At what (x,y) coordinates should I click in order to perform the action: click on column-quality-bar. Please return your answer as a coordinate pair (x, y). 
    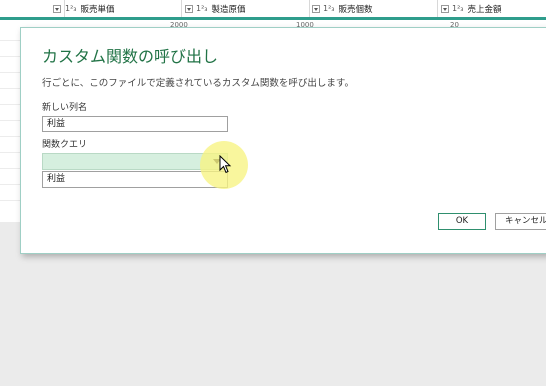
    Looking at the image, I should click on (273, 18).